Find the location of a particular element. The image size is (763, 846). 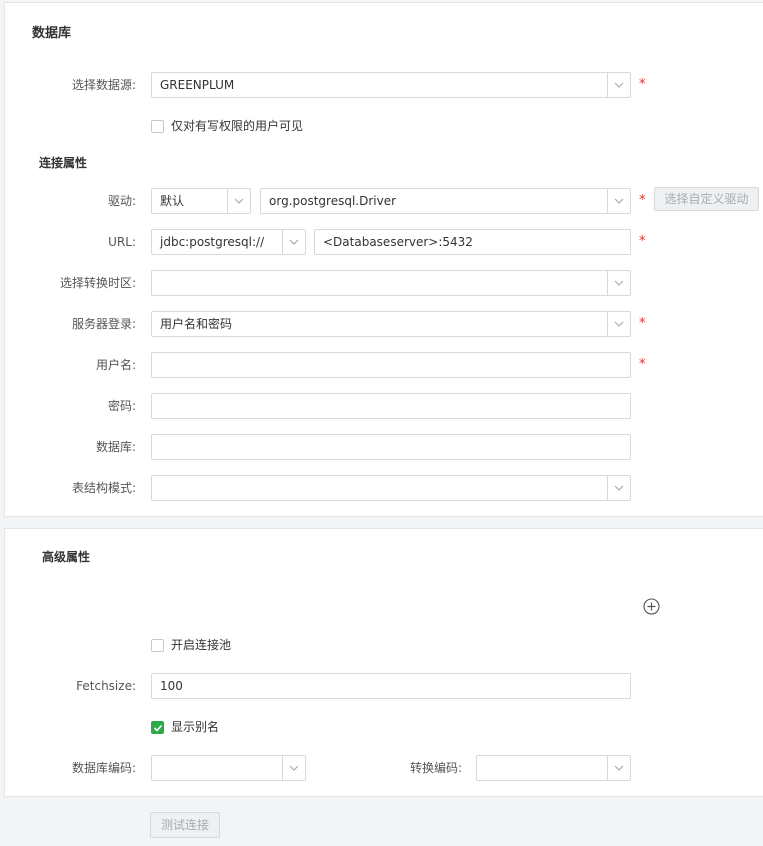

username-input is located at coordinates (391, 365).